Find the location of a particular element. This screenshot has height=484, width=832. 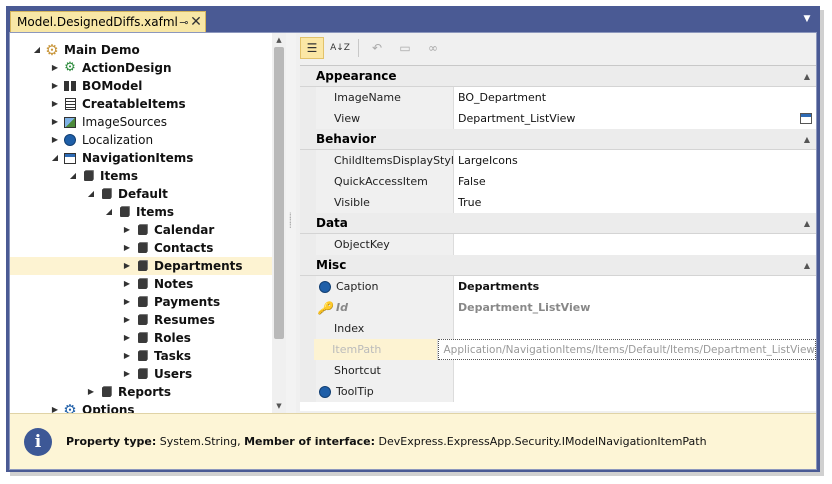

tree-item: ▶ Calendar is located at coordinates (141, 230).